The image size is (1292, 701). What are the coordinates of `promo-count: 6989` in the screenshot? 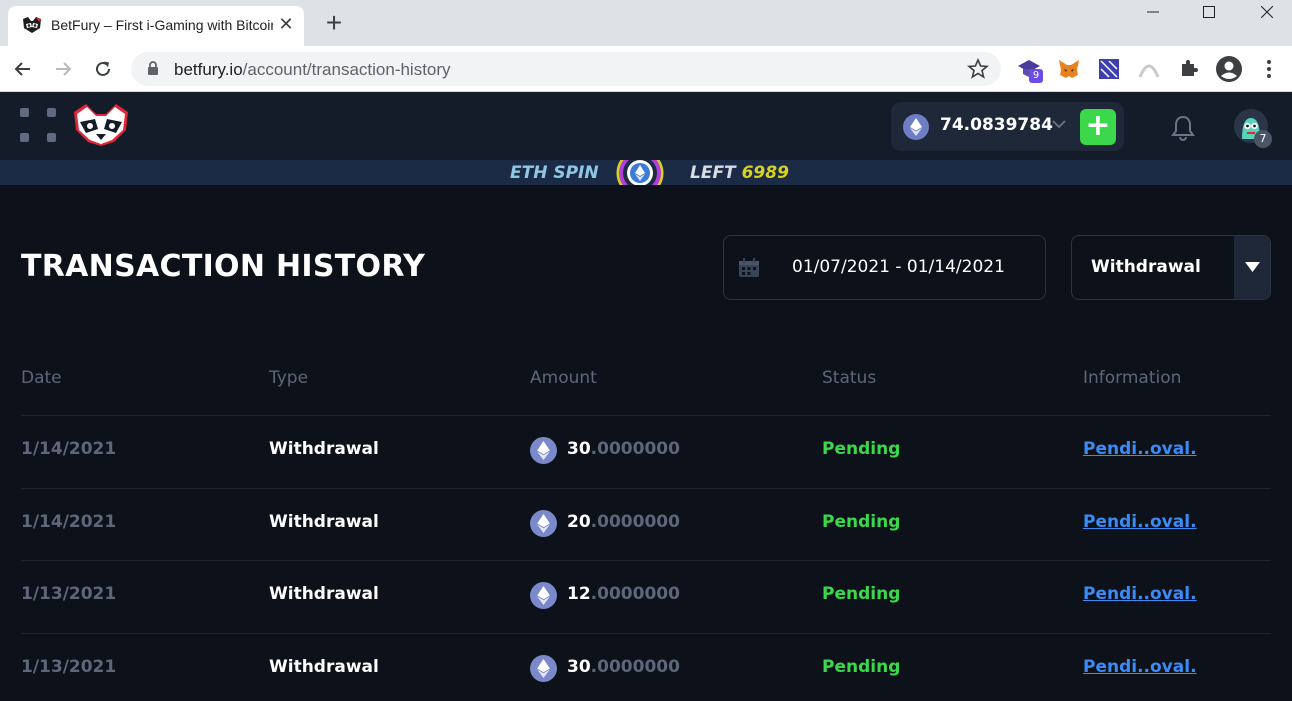 It's located at (765, 173).